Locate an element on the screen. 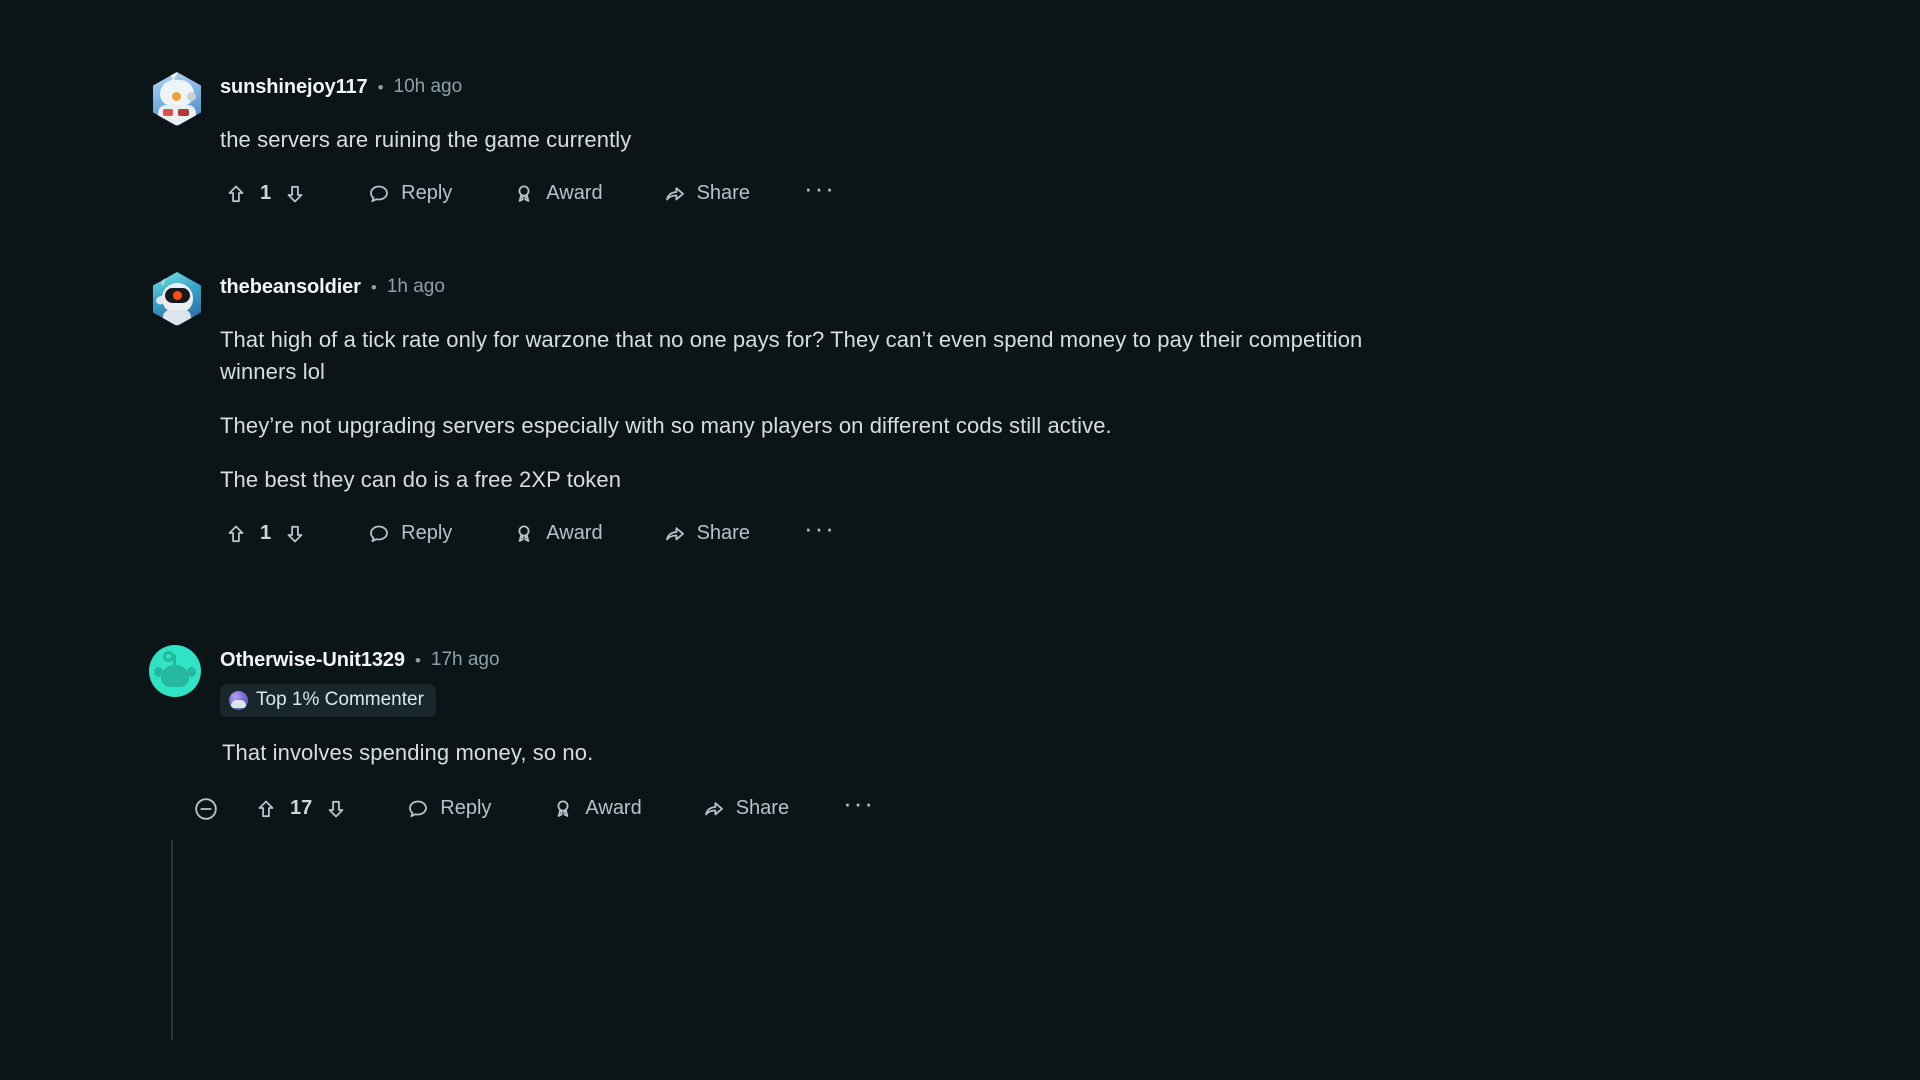 This screenshot has width=1920, height=1080. top-commenter-badge: Top 1% Commenter is located at coordinates (328, 700).